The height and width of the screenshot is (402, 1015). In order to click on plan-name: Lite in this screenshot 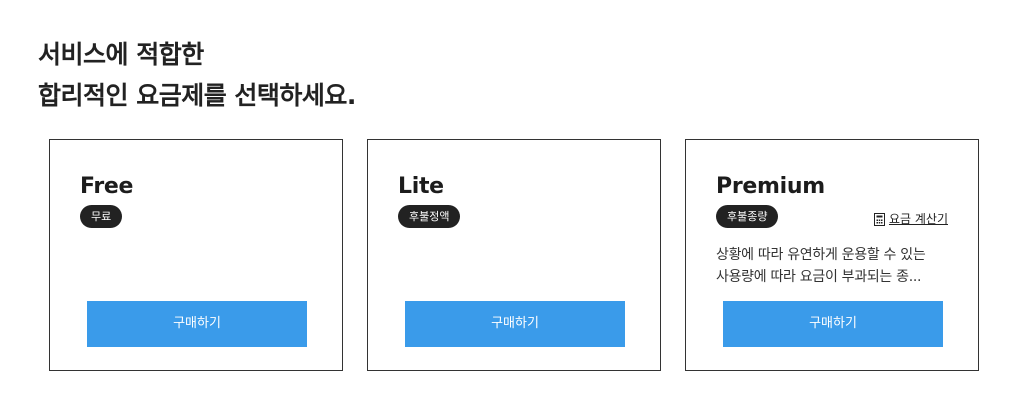, I will do `click(421, 186)`.